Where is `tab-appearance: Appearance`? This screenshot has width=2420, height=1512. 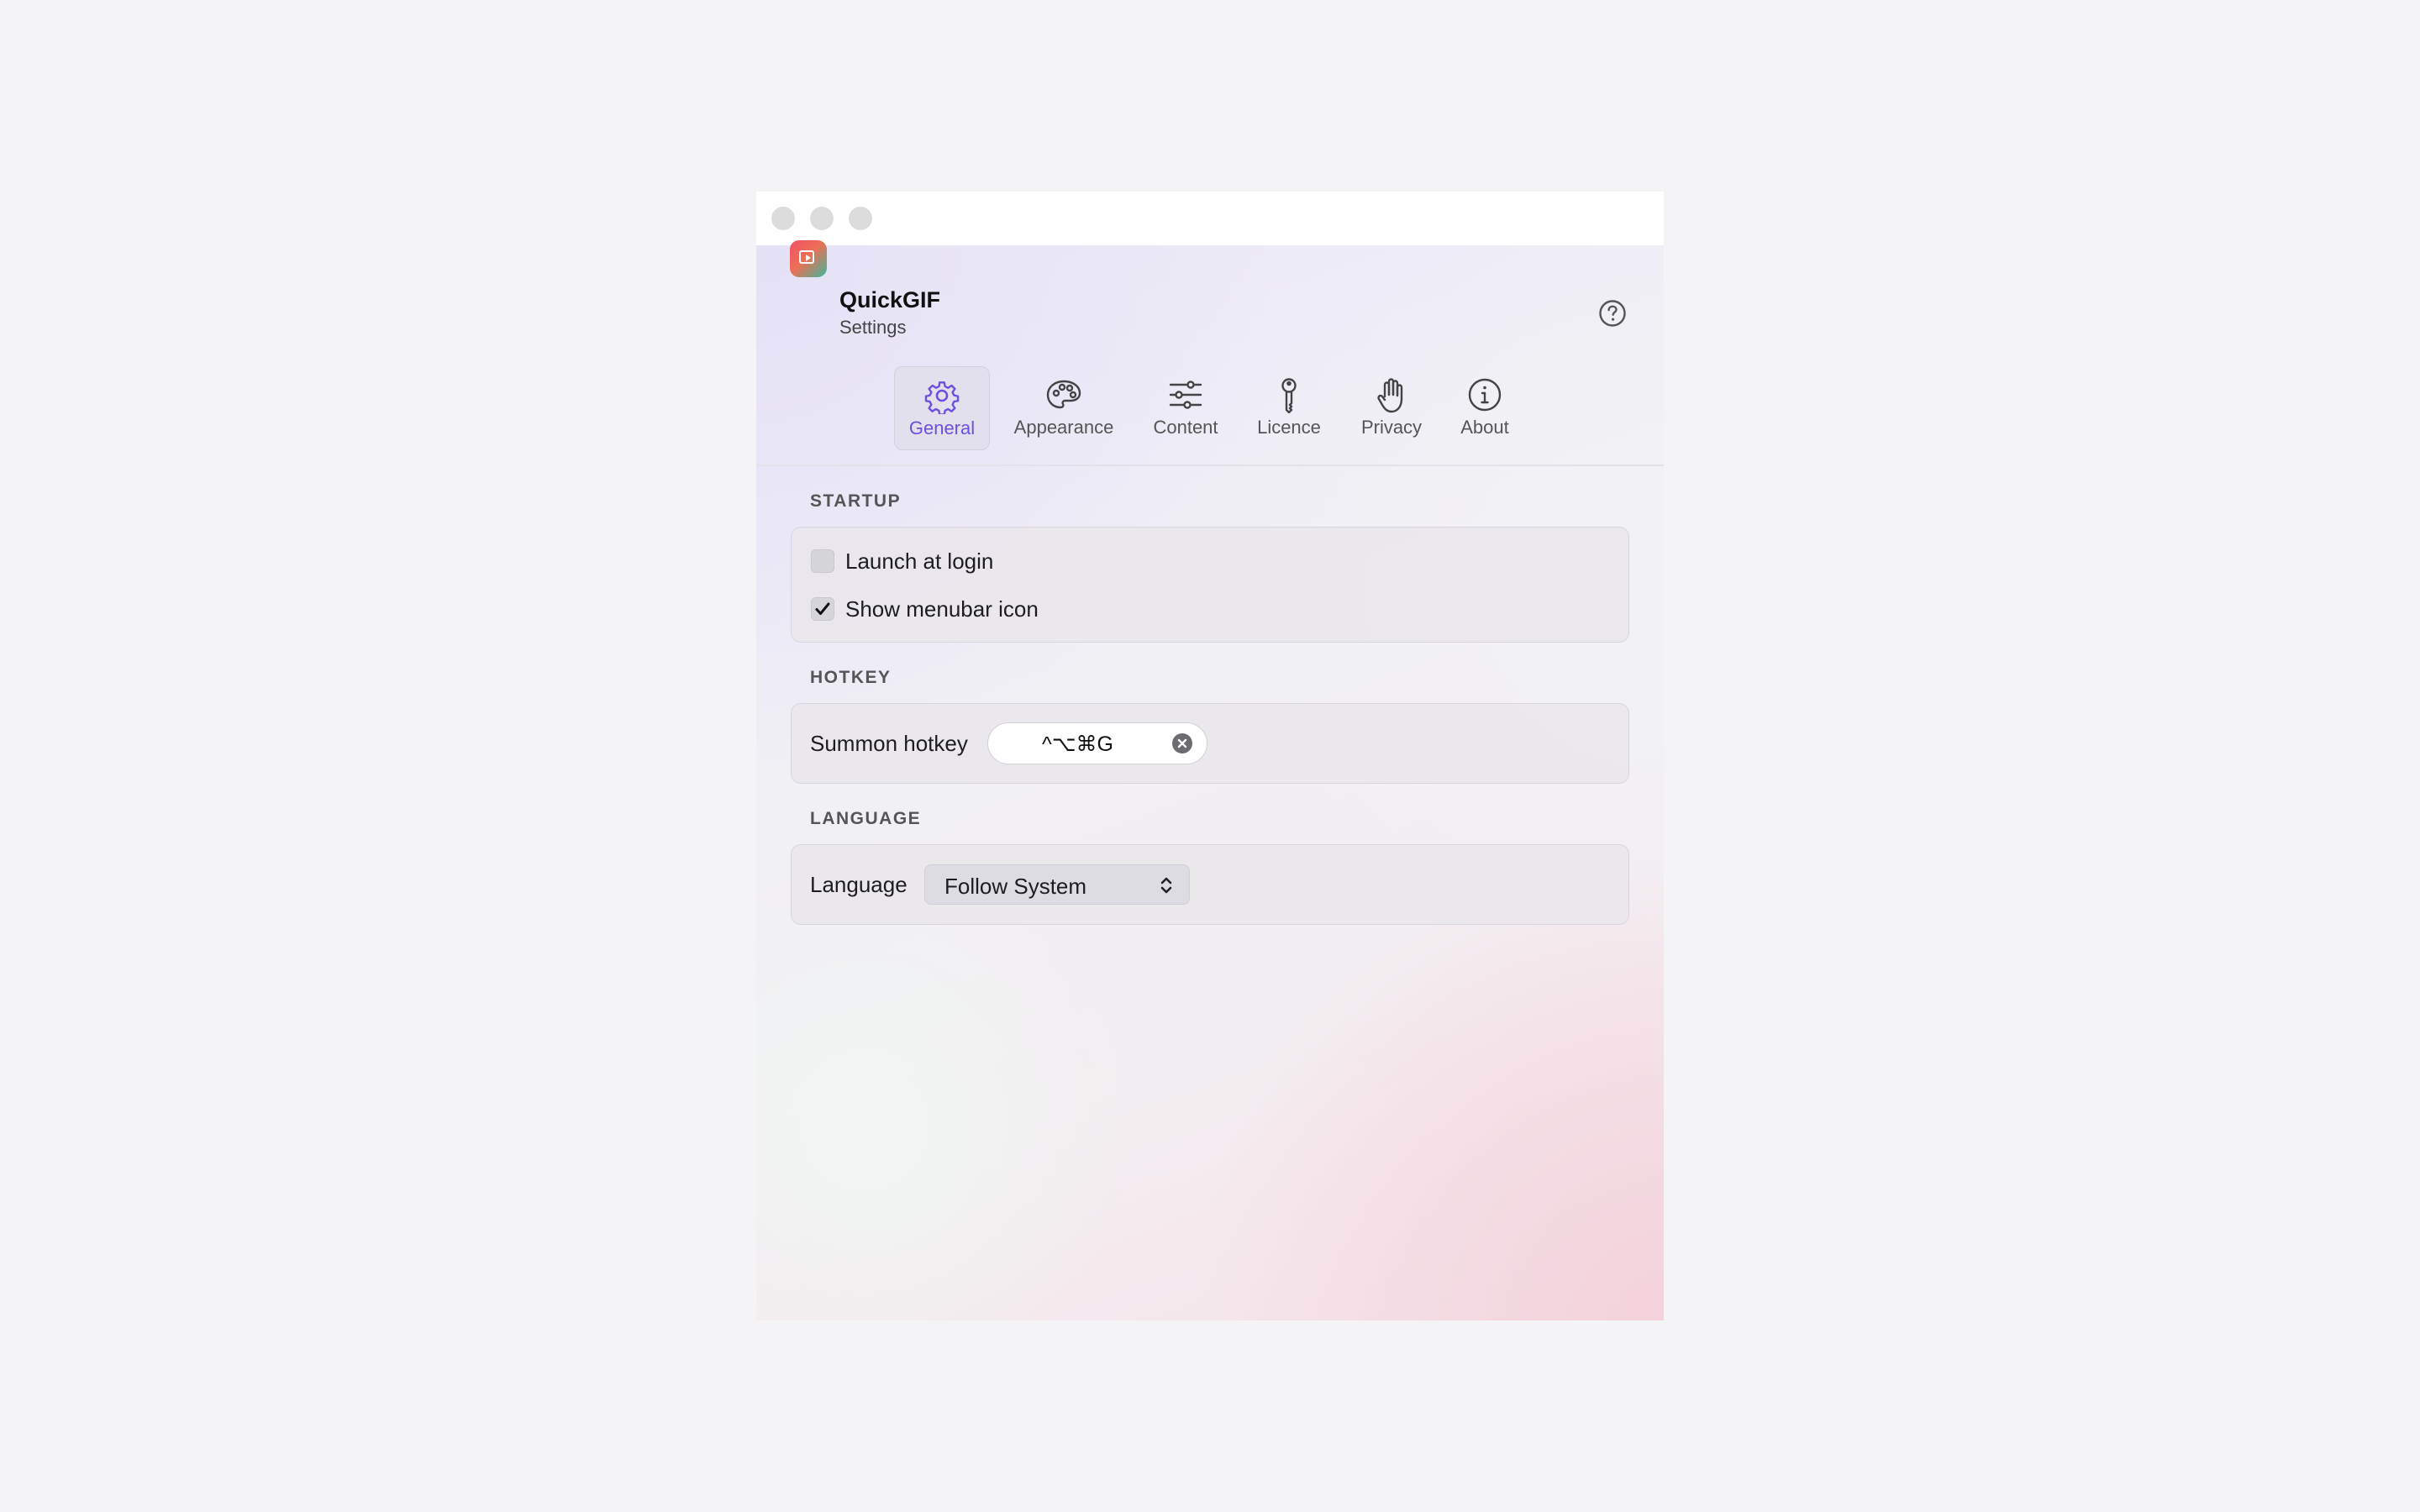
tab-appearance: Appearance is located at coordinates (1064, 408).